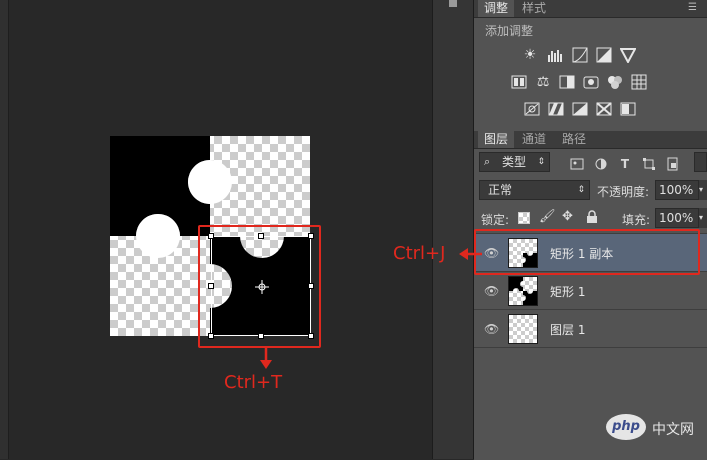 The height and width of the screenshot is (460, 707). What do you see at coordinates (496, 139) in the screenshot?
I see `tab-layers: 图层` at bounding box center [496, 139].